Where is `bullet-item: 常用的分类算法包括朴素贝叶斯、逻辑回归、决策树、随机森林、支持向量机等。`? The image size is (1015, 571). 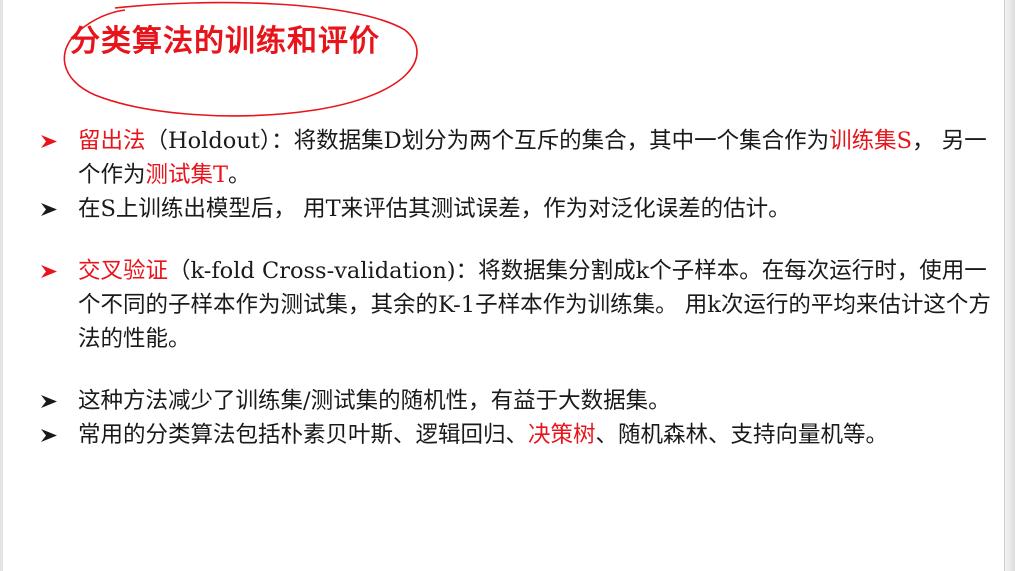
bullet-item: 常用的分类算法包括朴素贝叶斯、逻辑回归、决策树、随机森林、支持向量机等。 is located at coordinates (522, 435).